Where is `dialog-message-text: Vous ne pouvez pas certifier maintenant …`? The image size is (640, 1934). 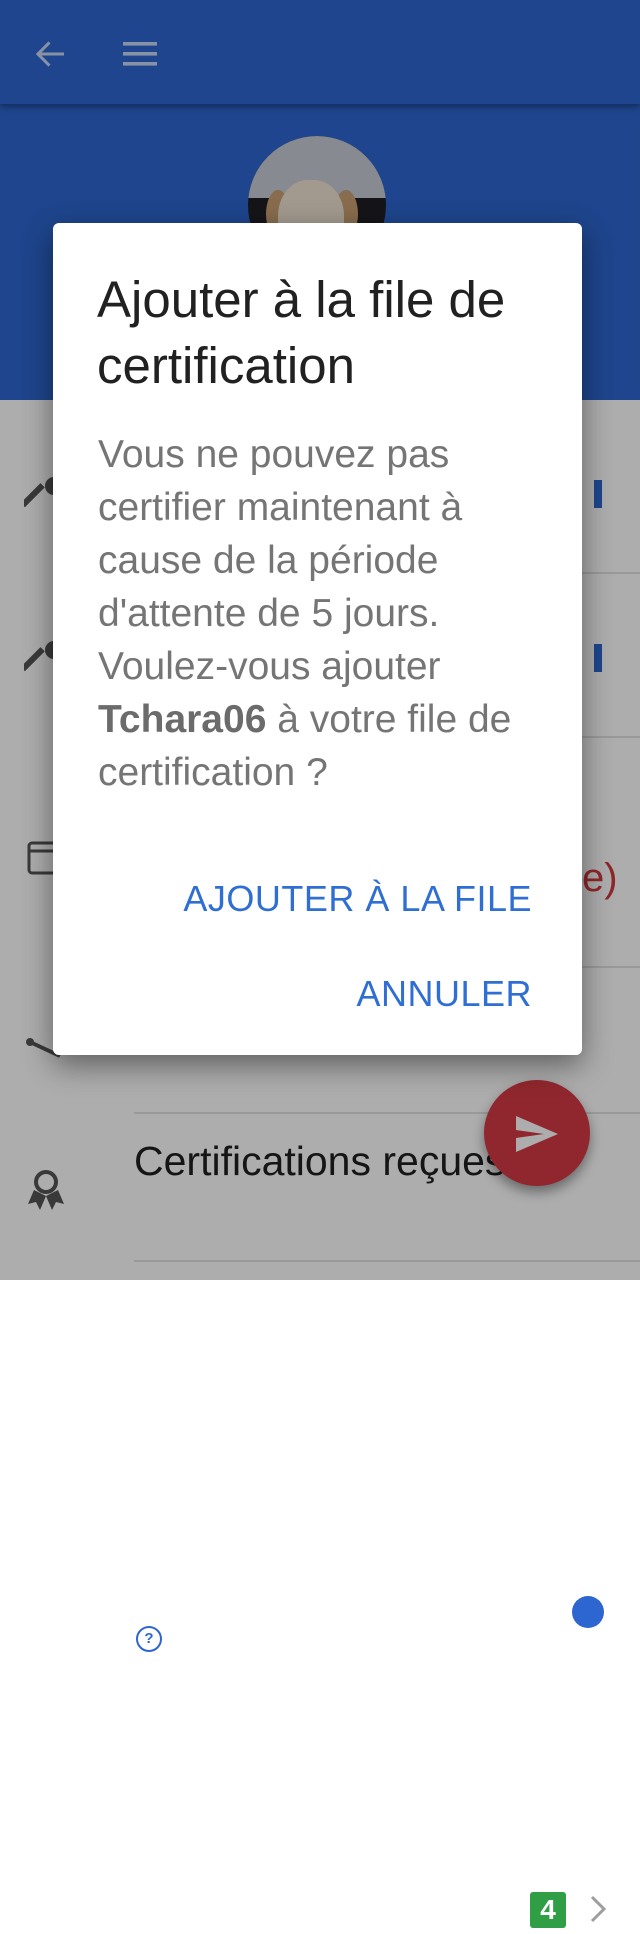 dialog-message-text: Vous ne pouvez pas certifier maintenant … is located at coordinates (280, 560).